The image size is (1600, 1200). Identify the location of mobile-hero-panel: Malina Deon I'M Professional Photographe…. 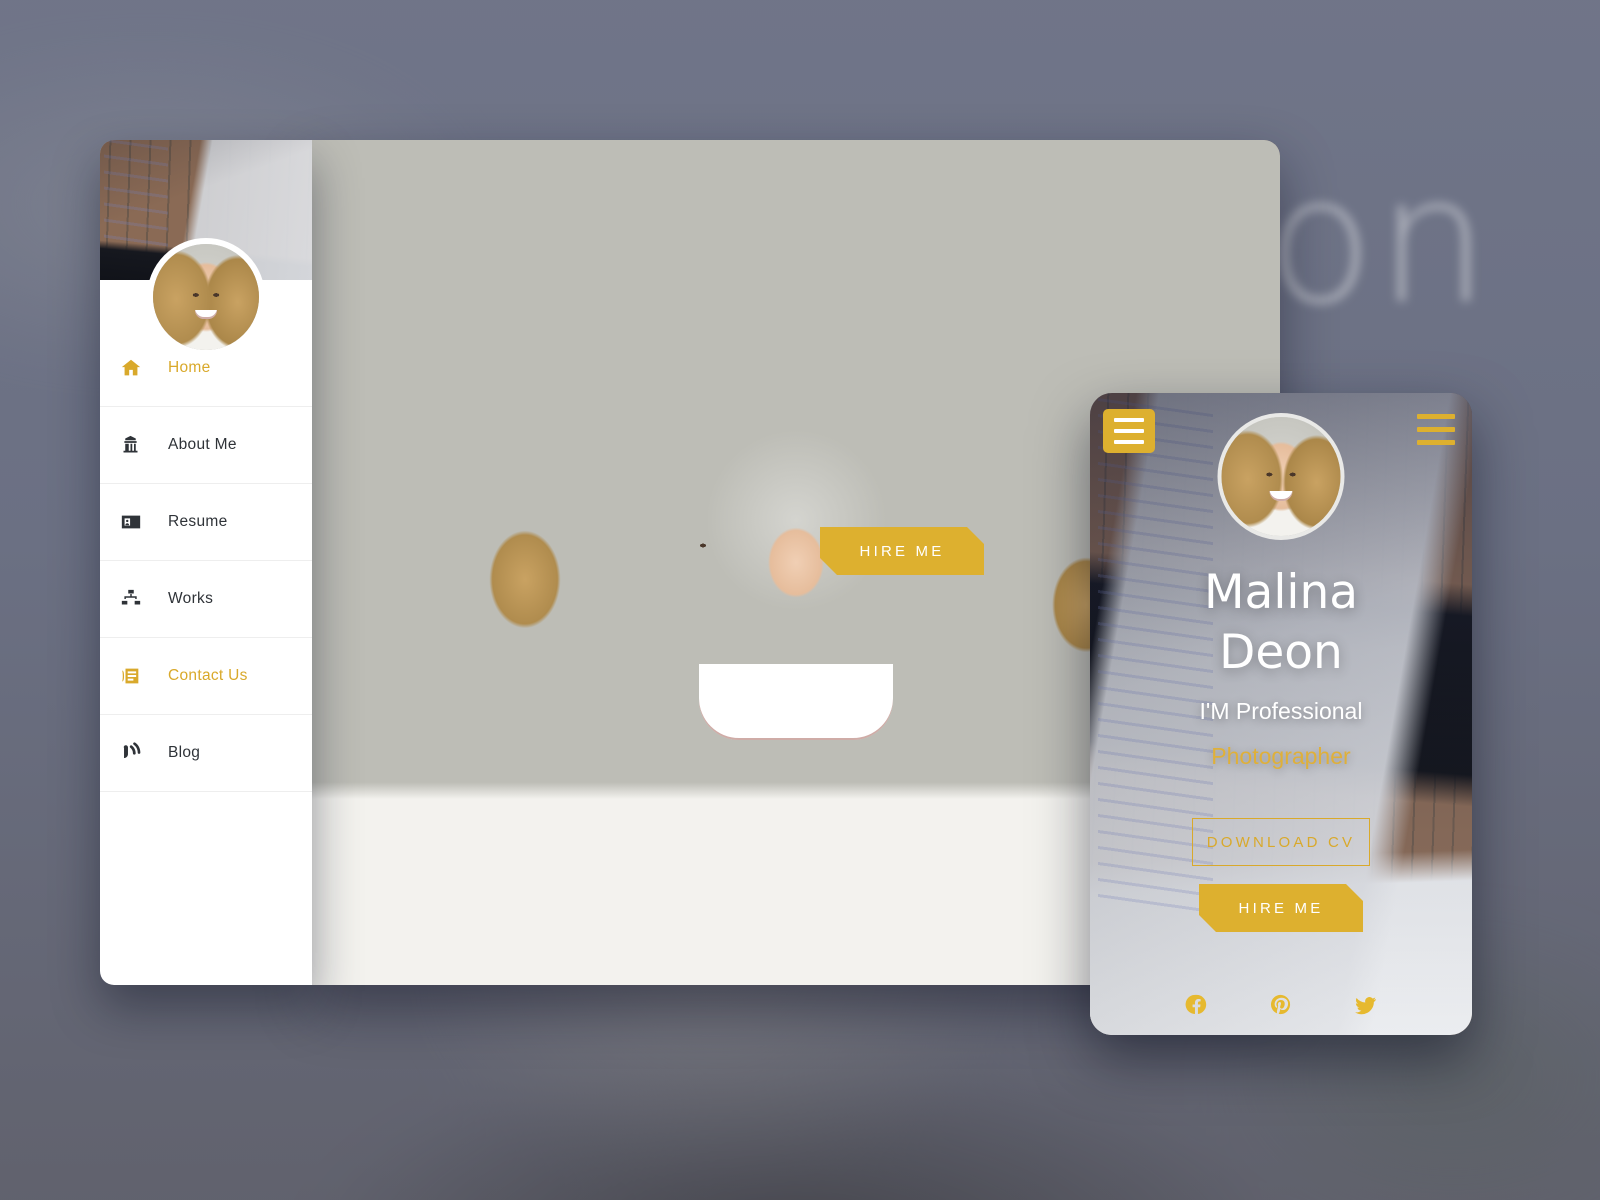
(1281, 714).